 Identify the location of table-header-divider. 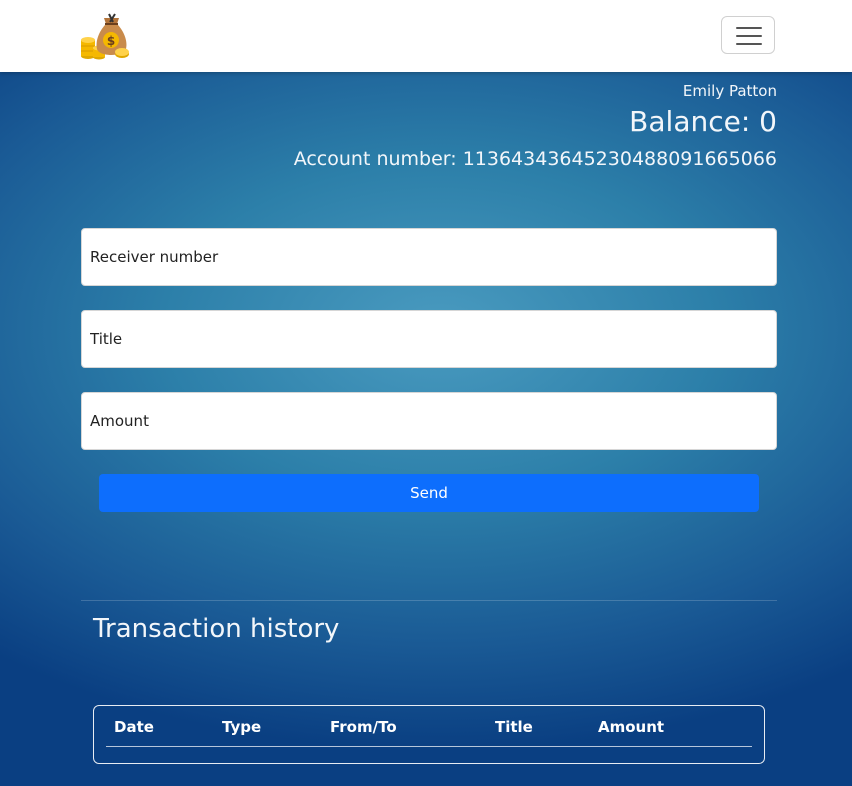
(429, 746).